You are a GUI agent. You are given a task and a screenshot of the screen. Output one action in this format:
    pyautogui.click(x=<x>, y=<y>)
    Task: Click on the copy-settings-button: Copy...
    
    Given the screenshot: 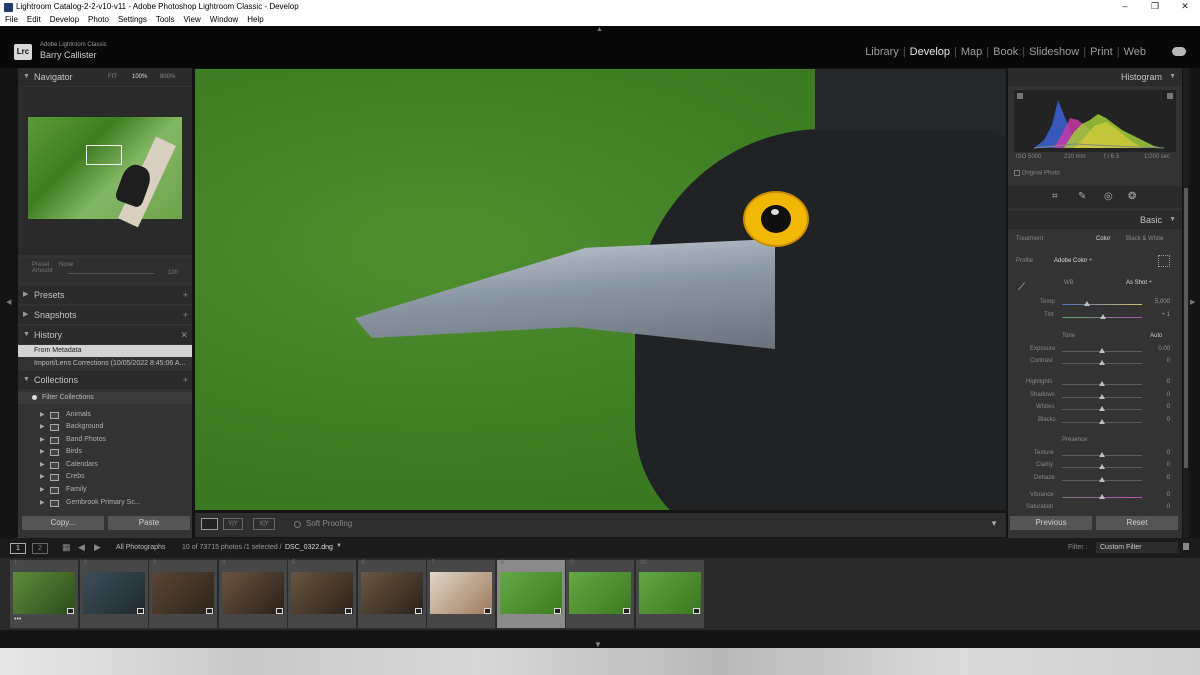 What is the action you would take?
    pyautogui.click(x=63, y=523)
    